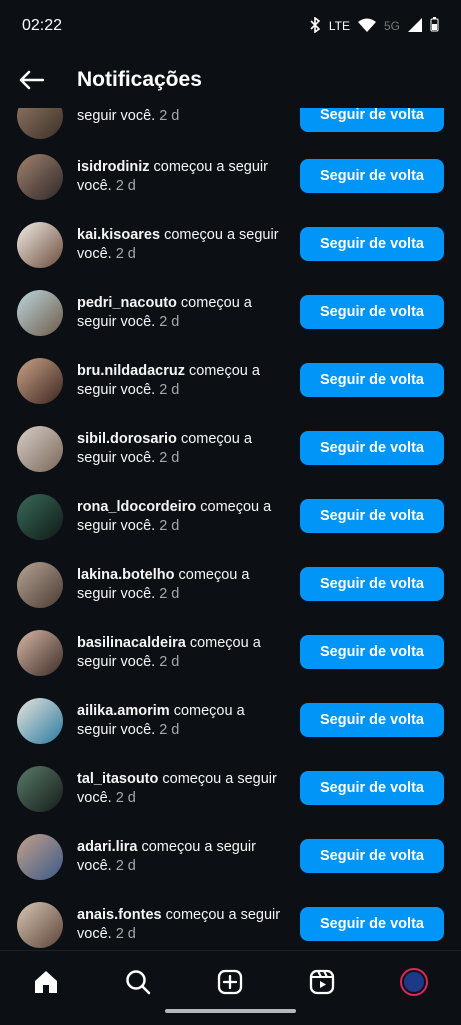 This screenshot has width=461, height=1025. I want to click on notification-text: tal_itasouto começou a seguir você. 2 d, so click(182, 789).